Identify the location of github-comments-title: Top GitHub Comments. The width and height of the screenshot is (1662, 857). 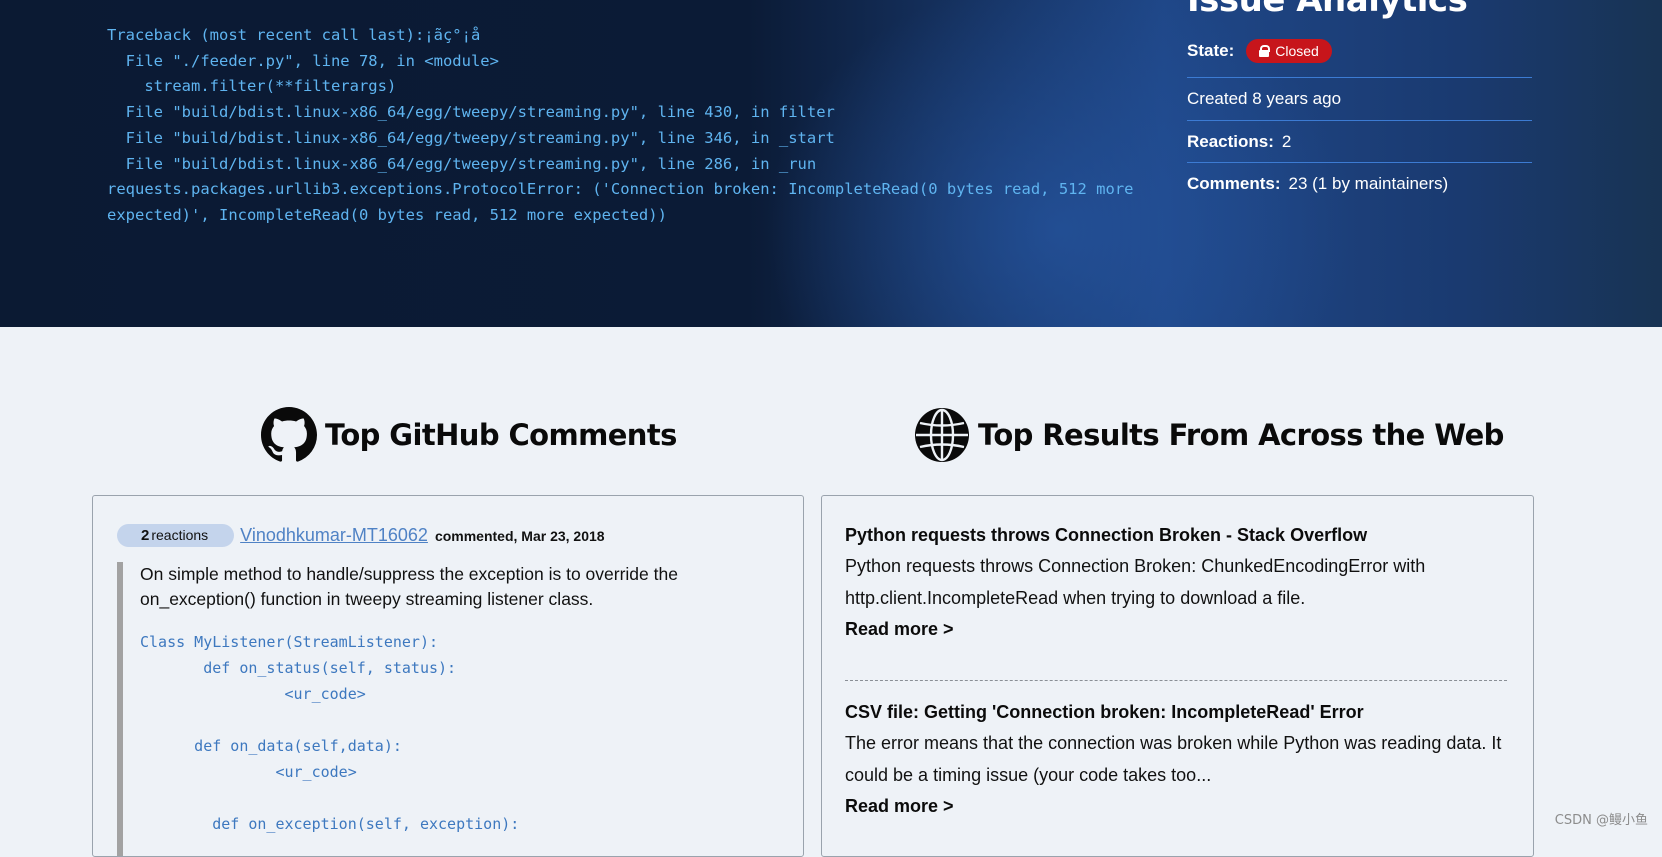
(501, 435).